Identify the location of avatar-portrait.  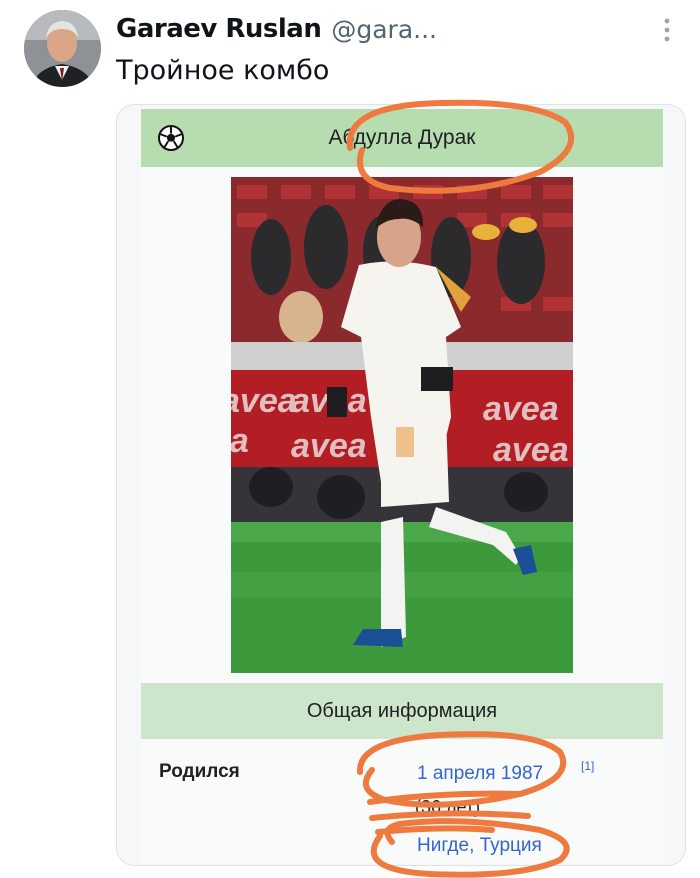
(62, 48).